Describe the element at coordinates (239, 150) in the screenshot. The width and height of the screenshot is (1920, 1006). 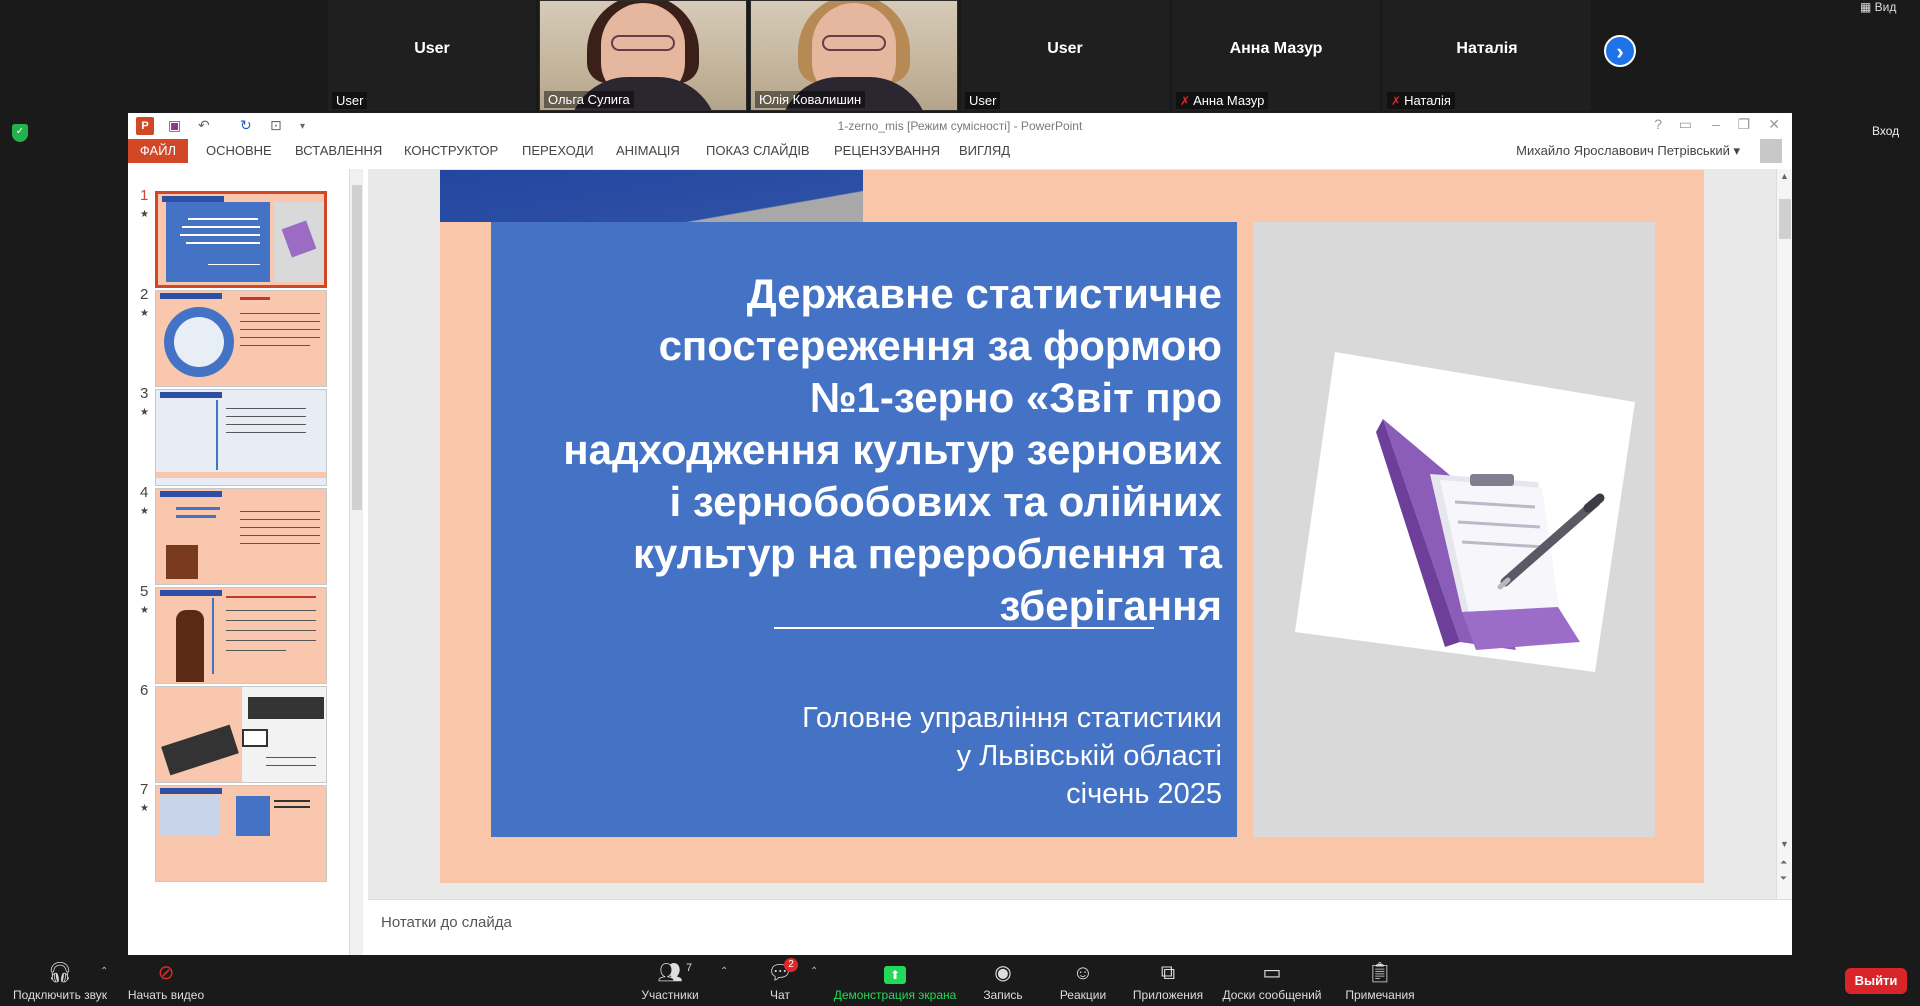
I see `tab-home: ОСНОВНЕ` at that location.